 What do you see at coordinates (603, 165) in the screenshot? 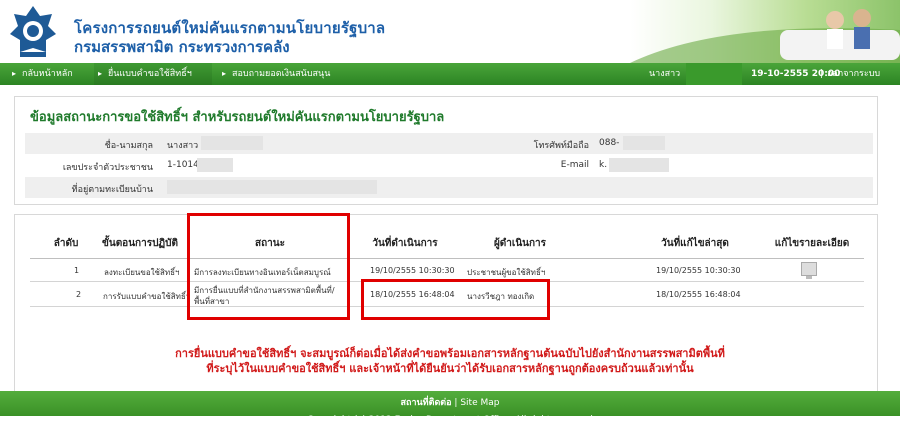
I see `email-value: k.` at bounding box center [603, 165].